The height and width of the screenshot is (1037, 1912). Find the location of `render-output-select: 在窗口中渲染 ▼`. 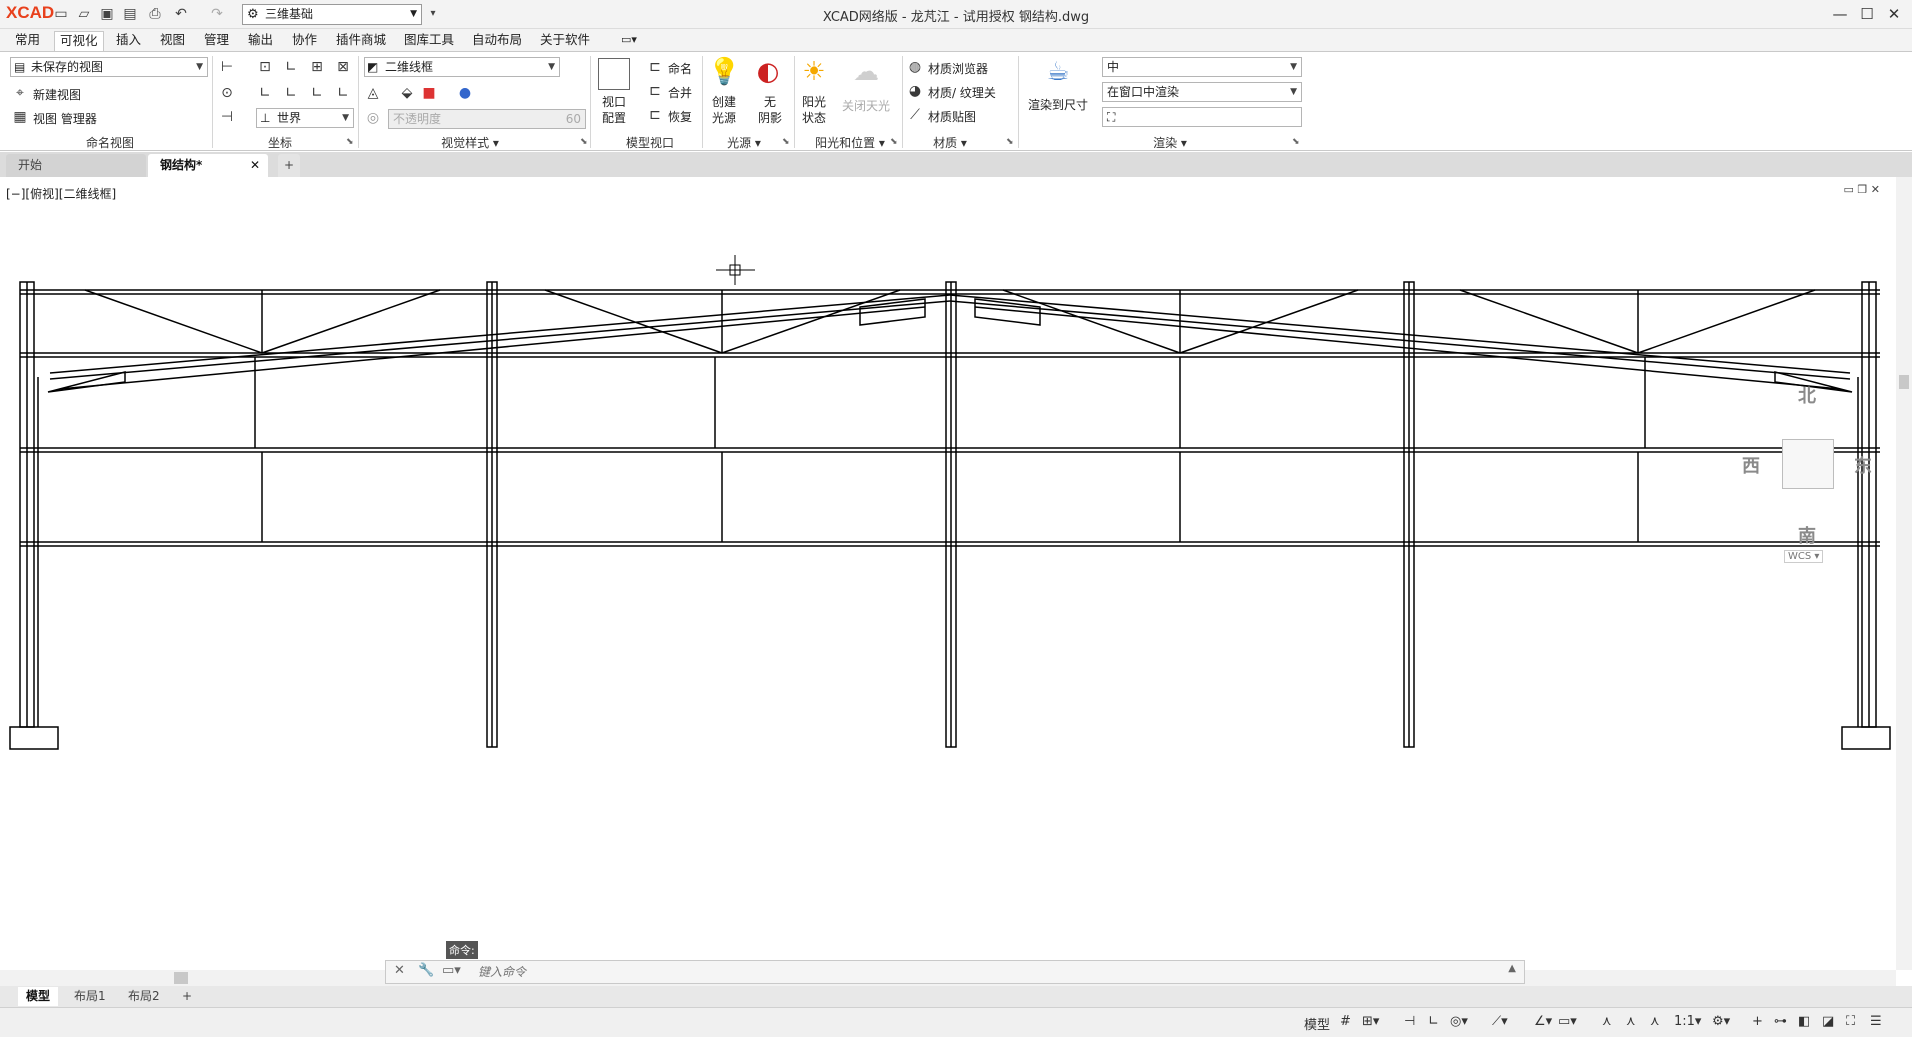

render-output-select: 在窗口中渲染 ▼ is located at coordinates (1202, 92).